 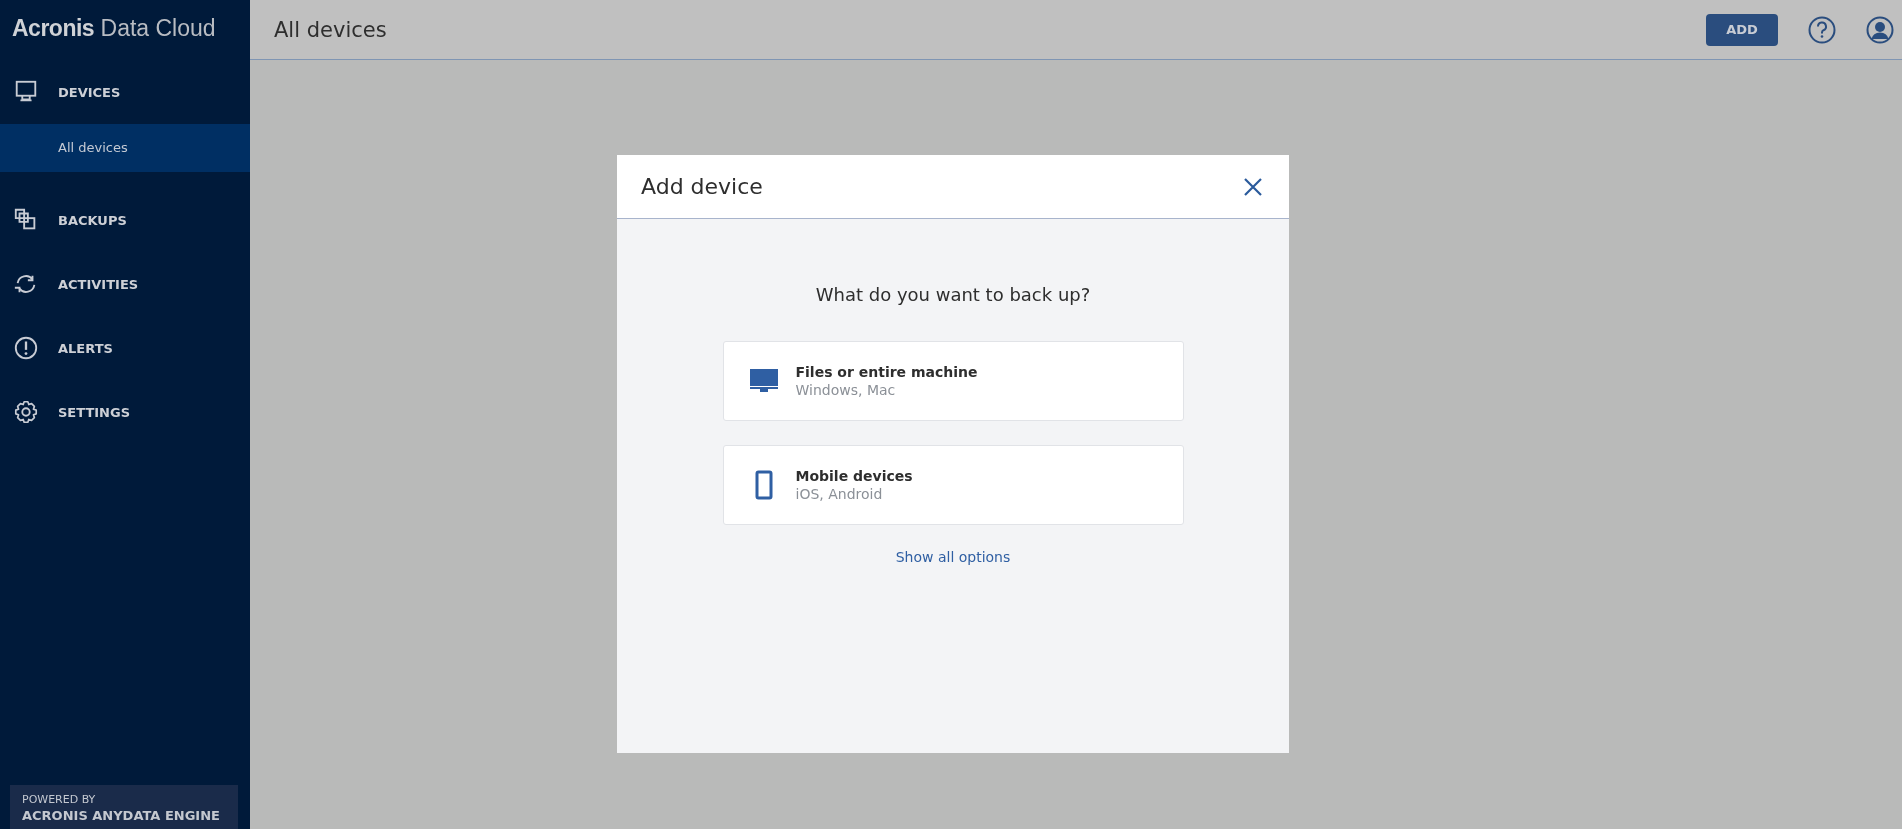 What do you see at coordinates (59, 800) in the screenshot?
I see `powered-by-caption: POWERED BY` at bounding box center [59, 800].